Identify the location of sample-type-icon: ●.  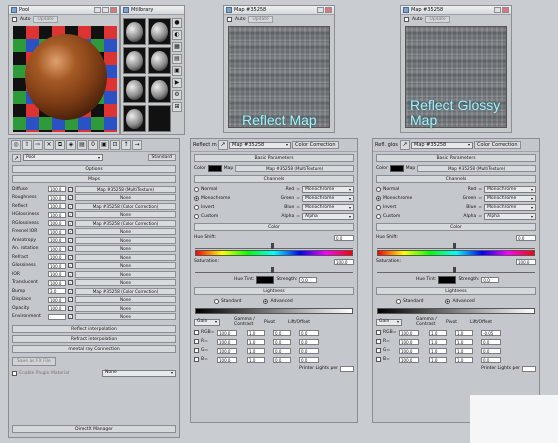
(177, 23).